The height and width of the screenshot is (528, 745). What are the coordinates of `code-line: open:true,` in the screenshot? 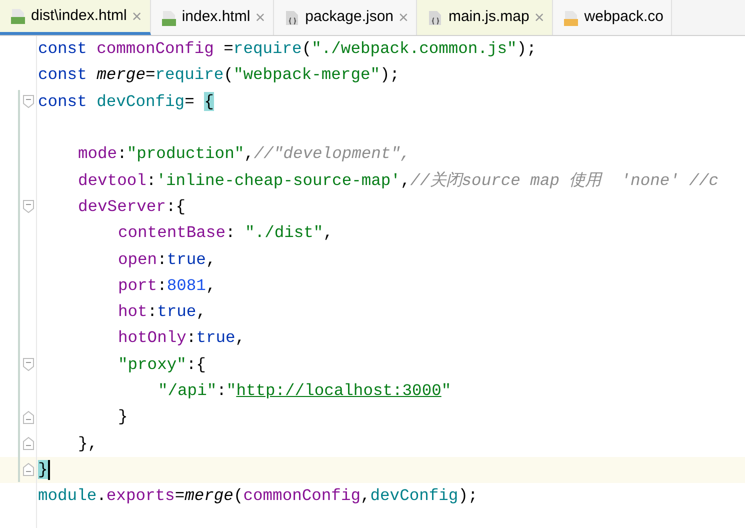 It's located at (167, 260).